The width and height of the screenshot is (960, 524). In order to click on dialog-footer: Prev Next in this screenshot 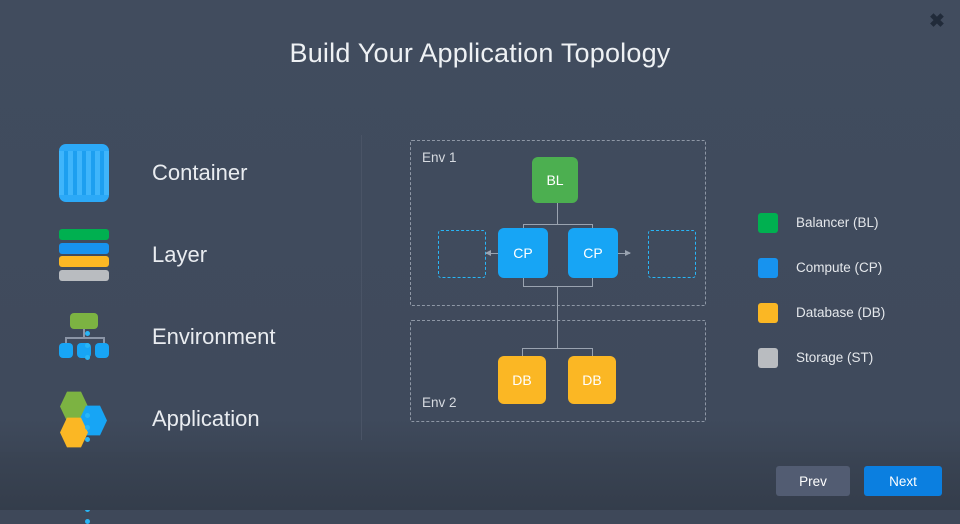, I will do `click(480, 481)`.